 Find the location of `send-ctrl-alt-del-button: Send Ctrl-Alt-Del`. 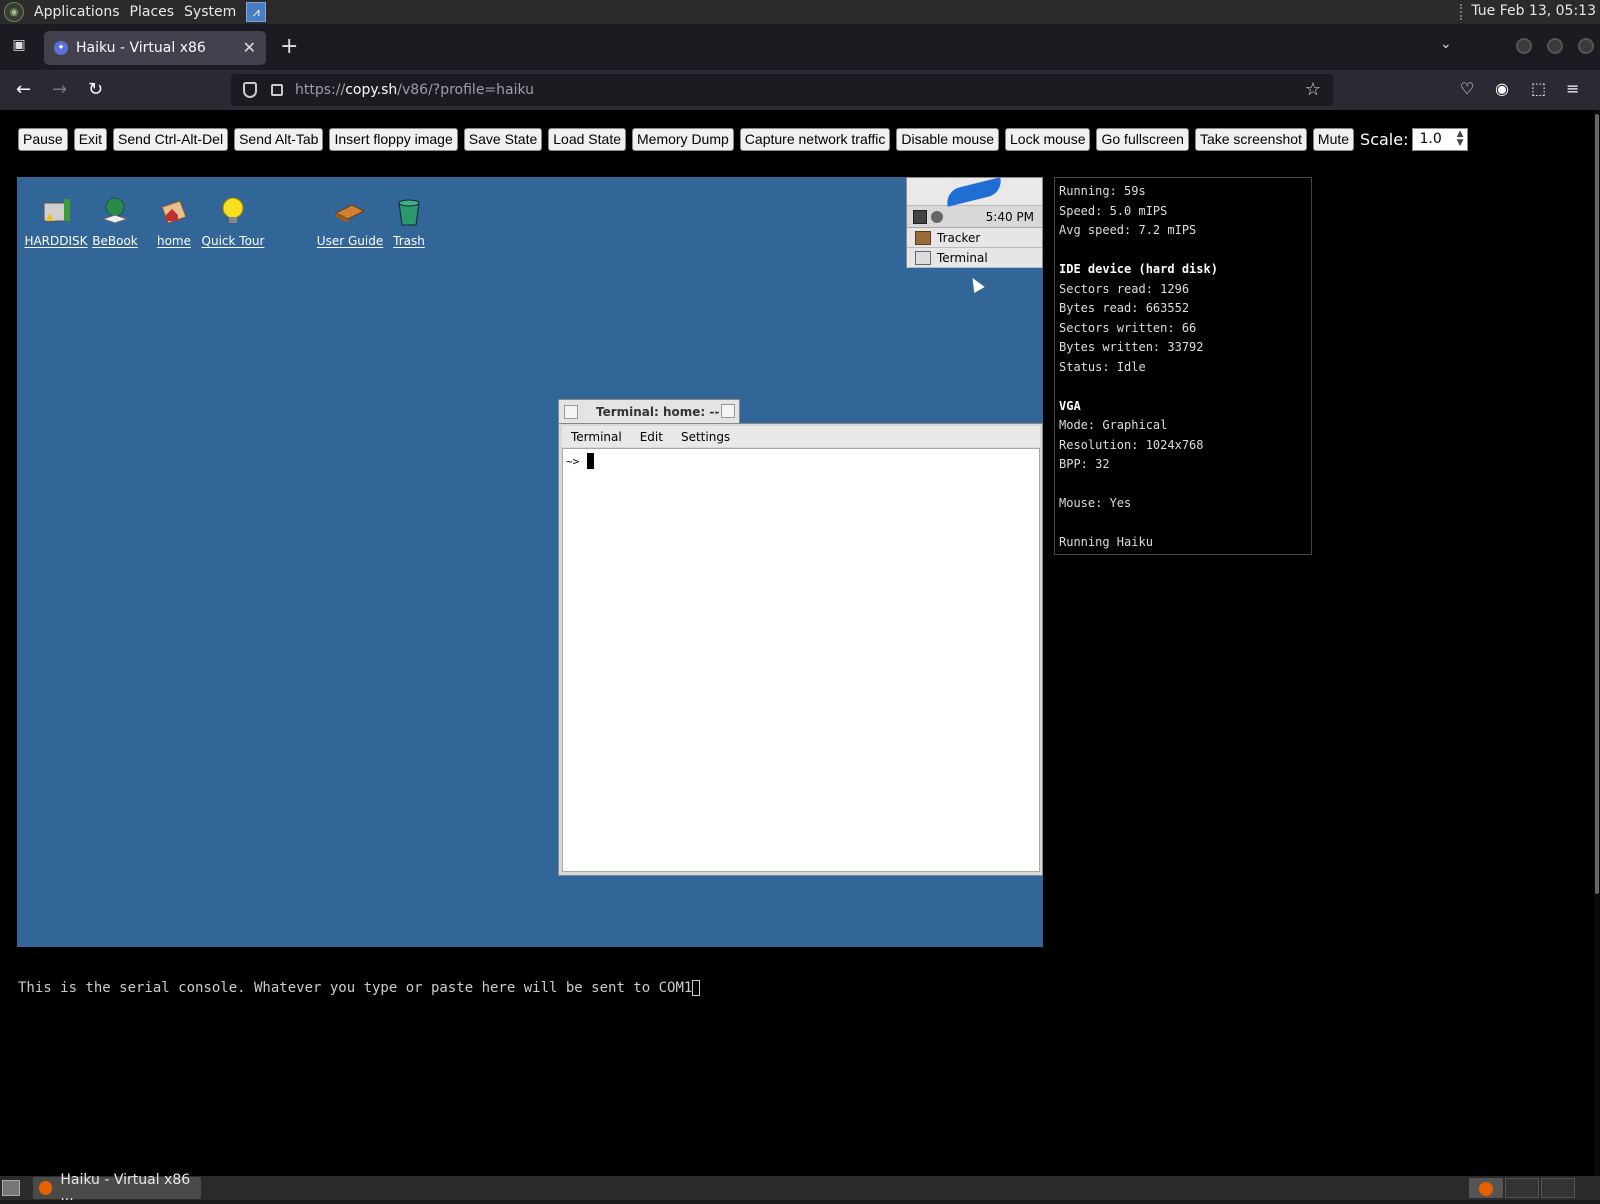

send-ctrl-alt-del-button: Send Ctrl-Alt-Del is located at coordinates (171, 139).